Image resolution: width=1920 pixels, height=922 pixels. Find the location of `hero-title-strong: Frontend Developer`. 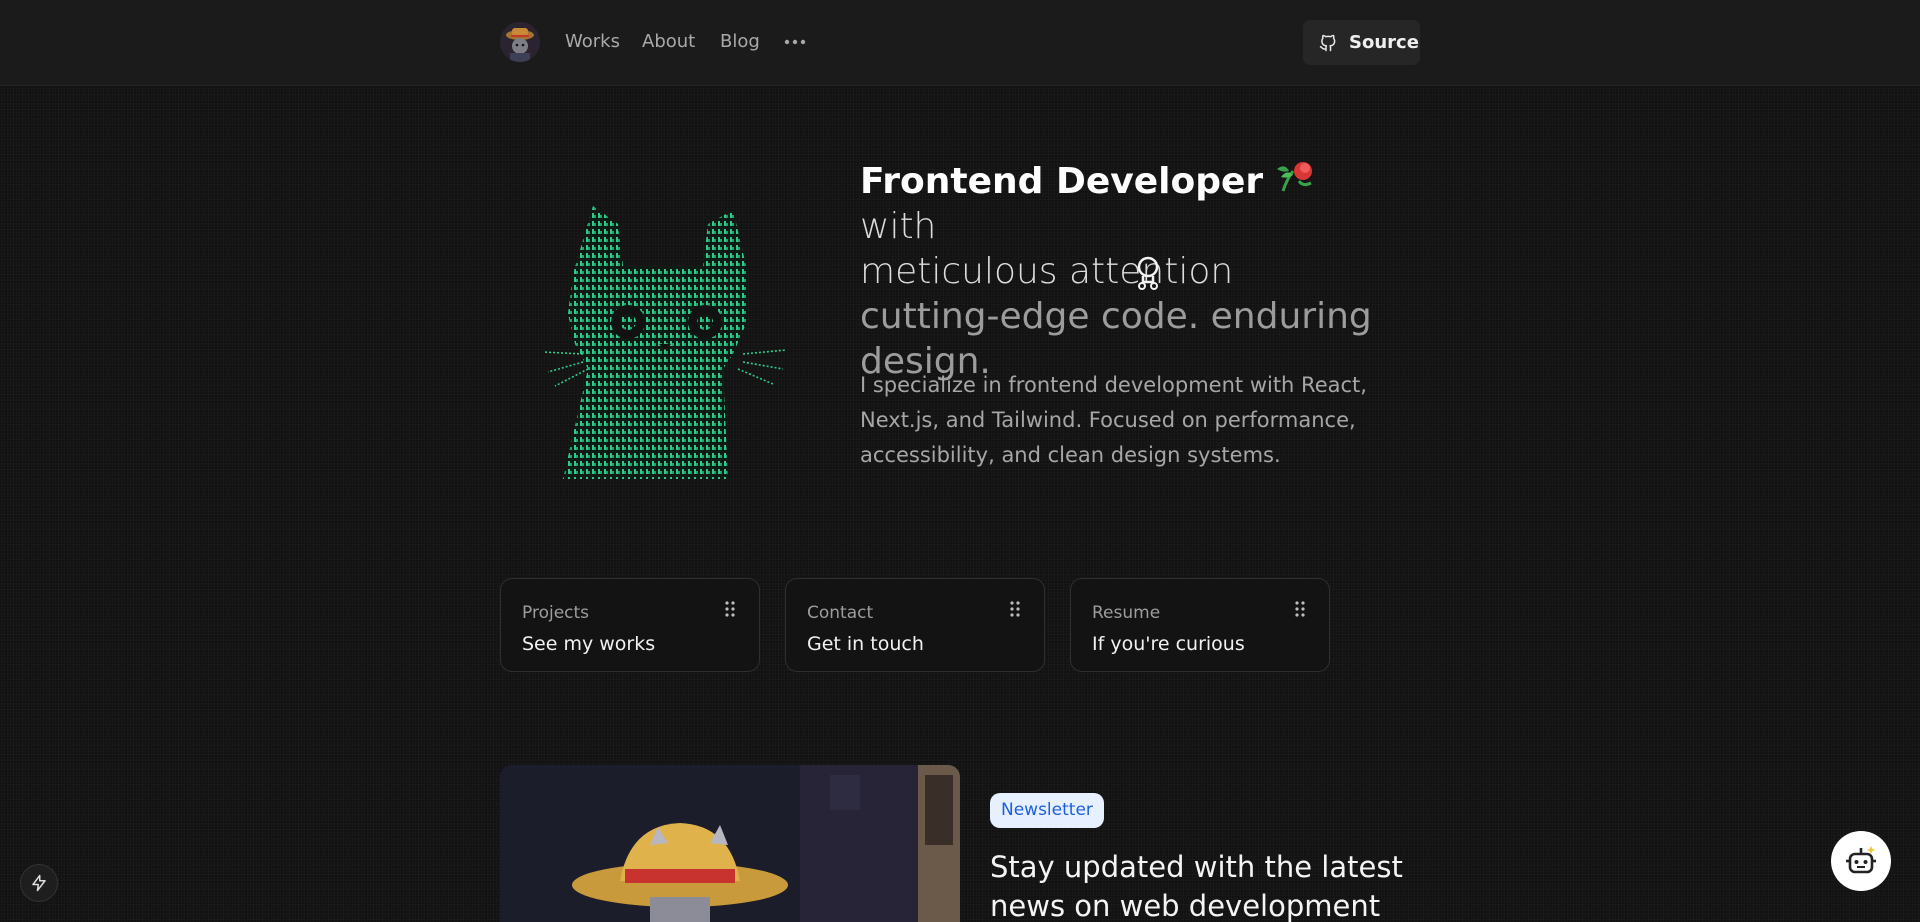

hero-title-strong: Frontend Developer is located at coordinates (1062, 181).